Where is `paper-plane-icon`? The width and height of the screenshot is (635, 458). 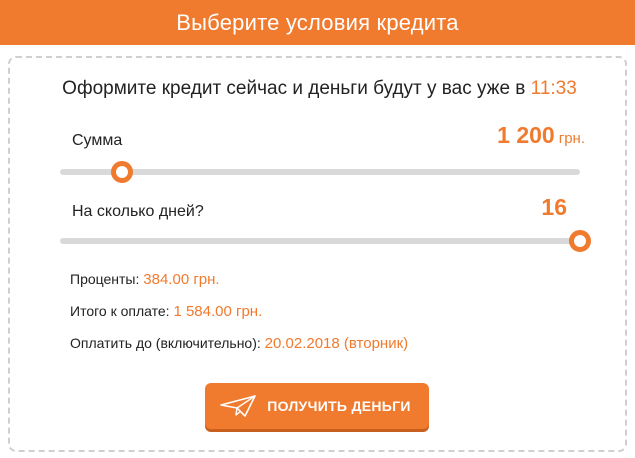
paper-plane-icon is located at coordinates (238, 406).